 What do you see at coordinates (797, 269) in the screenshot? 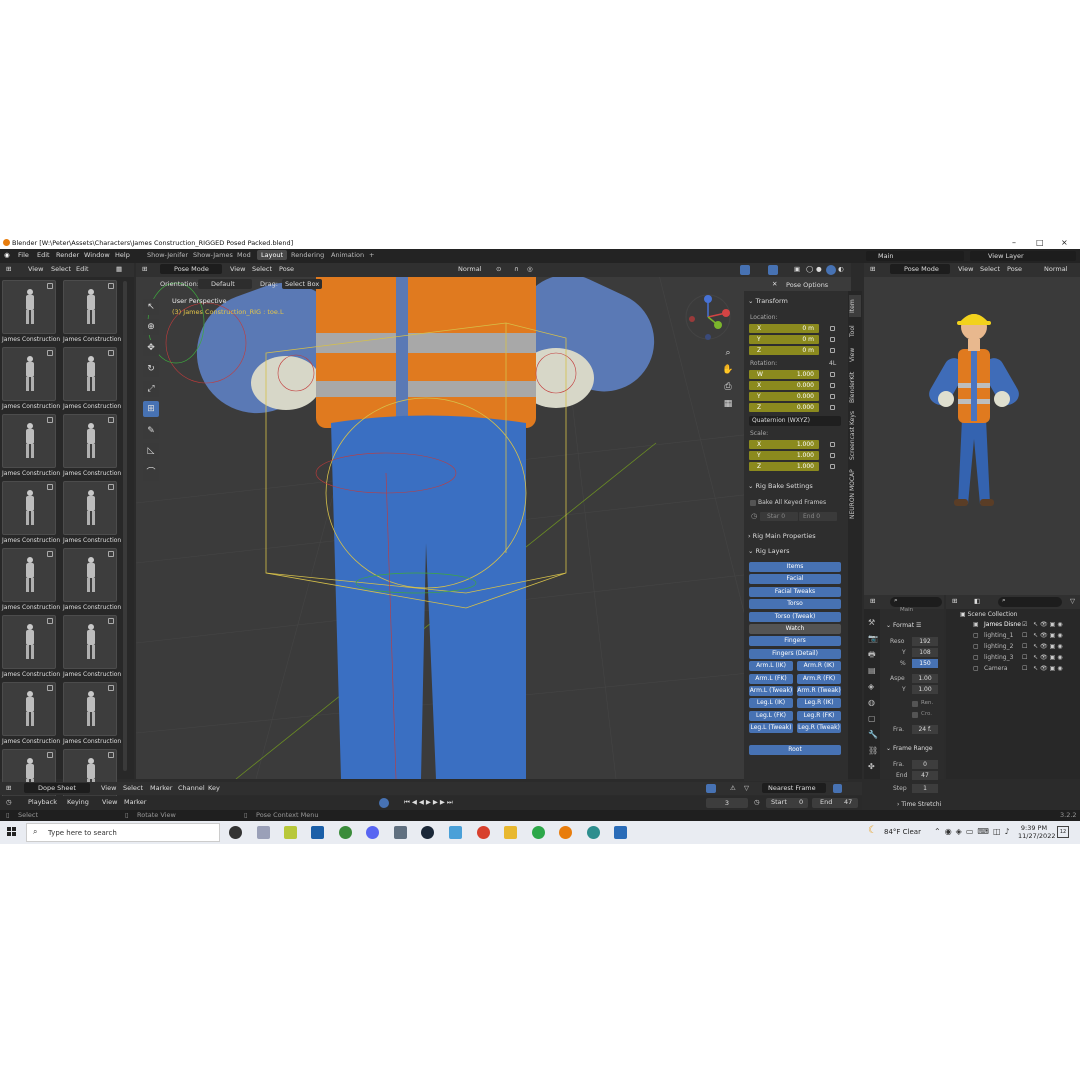
I see `xray-icon: ▣` at bounding box center [797, 269].